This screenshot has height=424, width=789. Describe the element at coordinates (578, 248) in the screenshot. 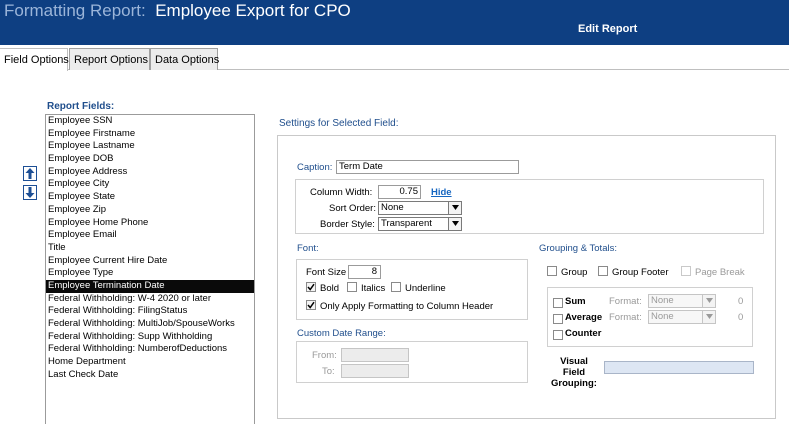

I see `grouping-label: Grouping & Totals:` at that location.